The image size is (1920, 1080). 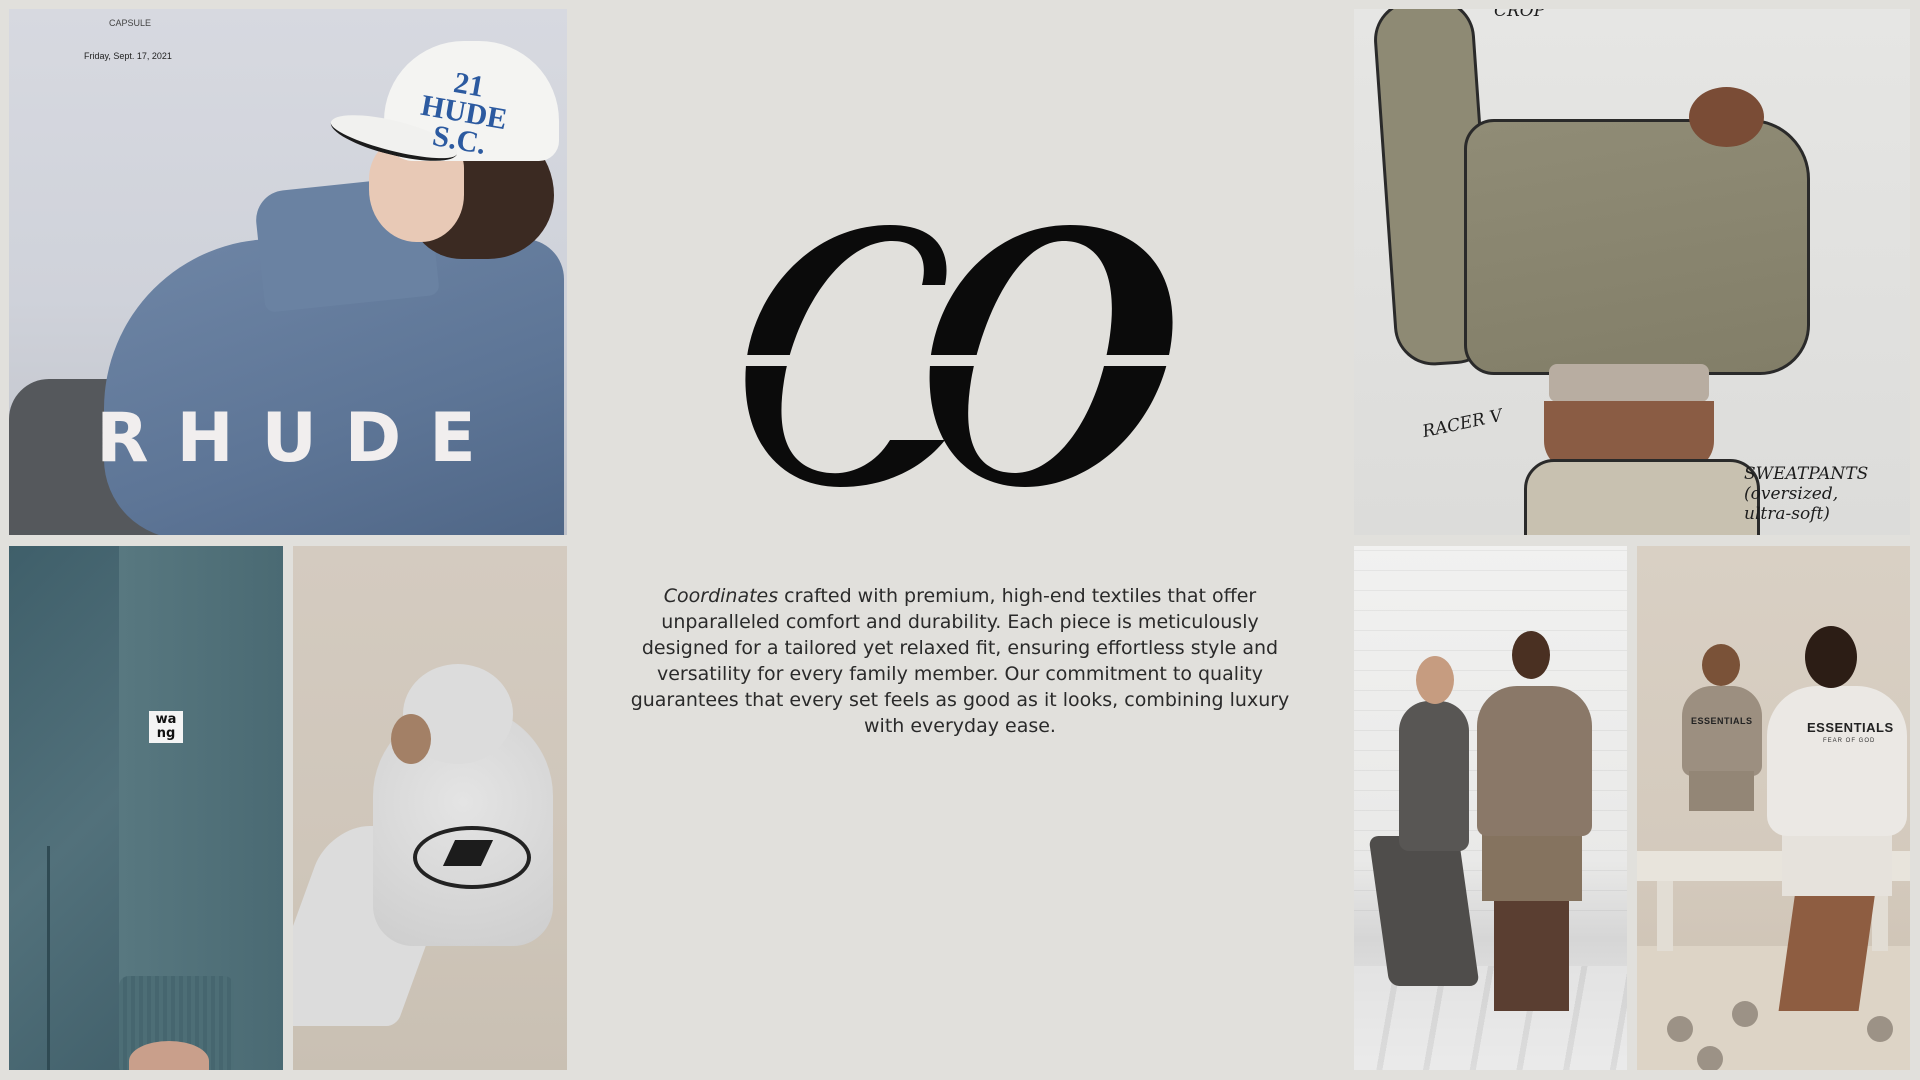 What do you see at coordinates (1721, 791) in the screenshot?
I see `child-shorts-shape` at bounding box center [1721, 791].